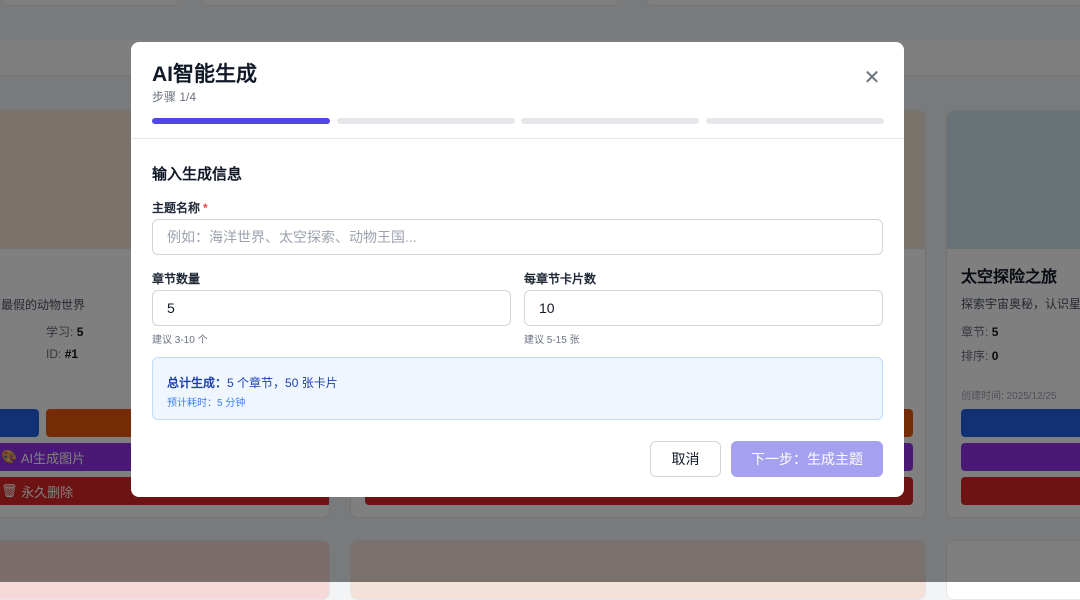  What do you see at coordinates (197, 383) in the screenshot?
I see `summary-label: 总计生成：` at bounding box center [197, 383].